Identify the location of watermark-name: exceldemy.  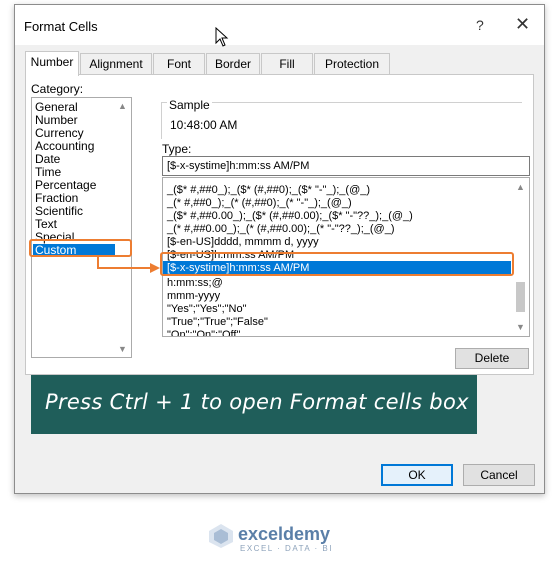
(284, 534).